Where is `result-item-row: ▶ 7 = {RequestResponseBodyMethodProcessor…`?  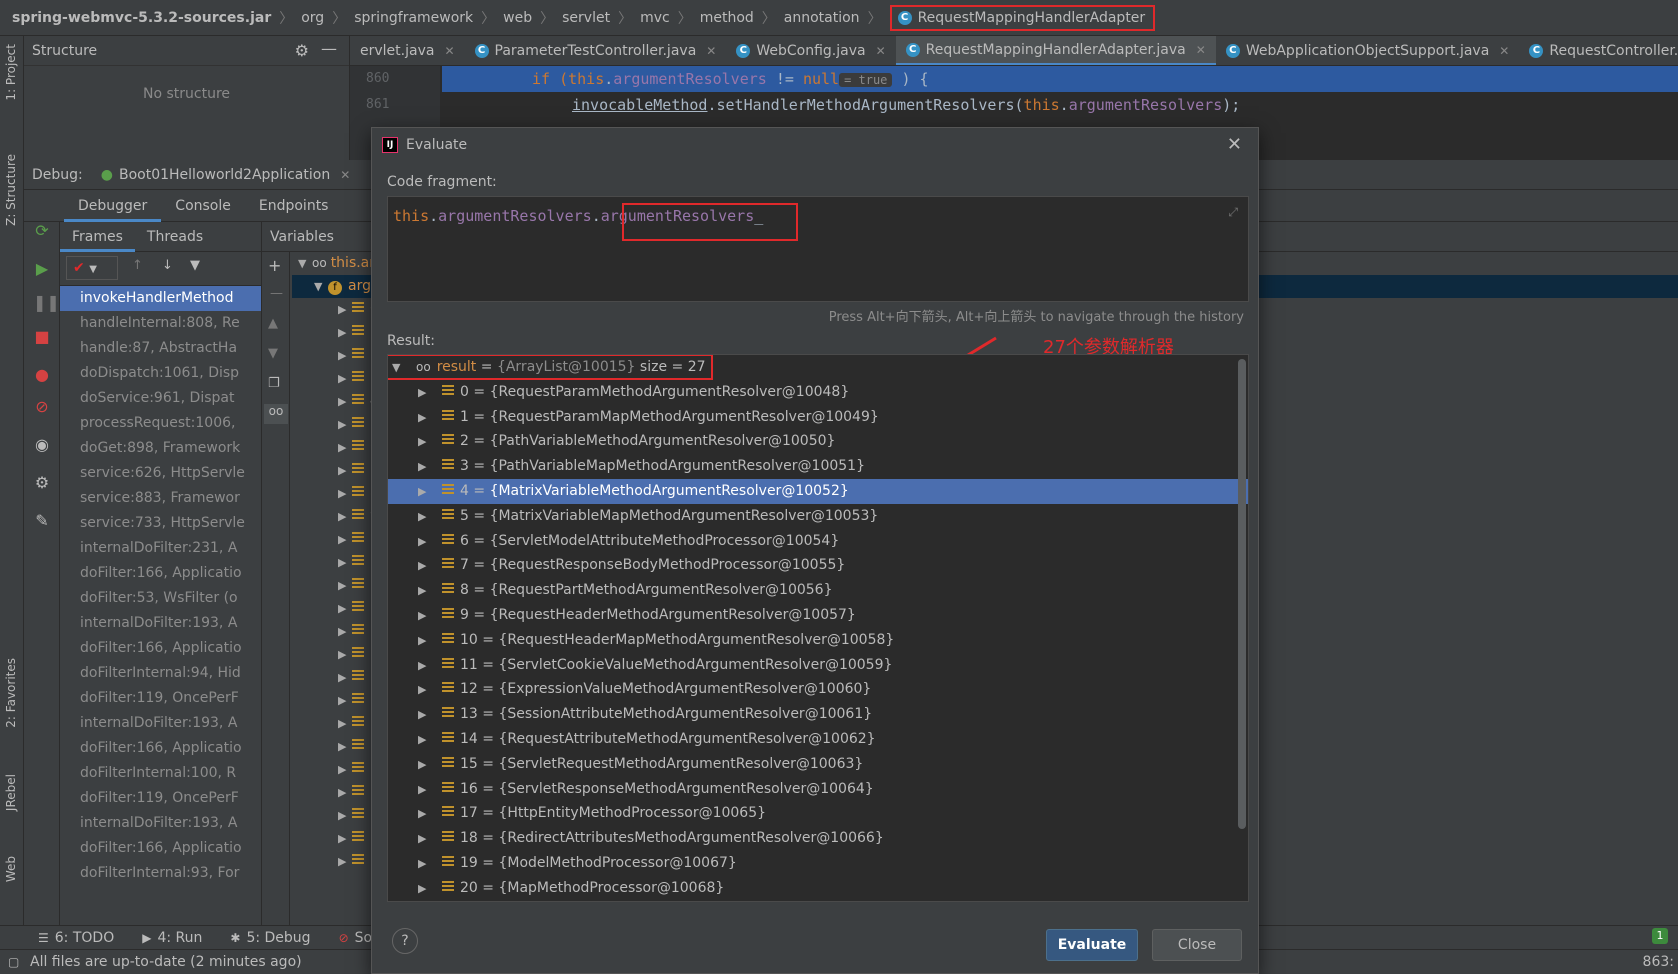 result-item-row: ▶ 7 = {RequestResponseBodyMethodProcessor… is located at coordinates (818, 565).